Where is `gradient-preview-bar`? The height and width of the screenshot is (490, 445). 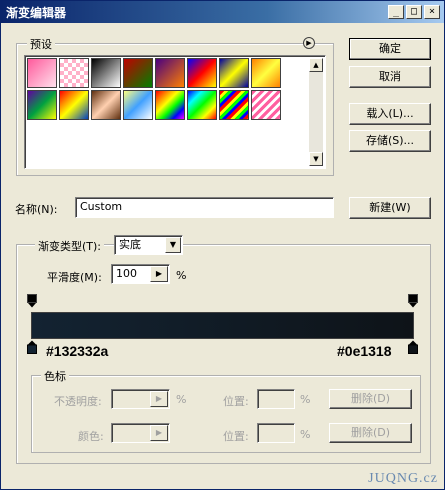 gradient-preview-bar is located at coordinates (222, 325).